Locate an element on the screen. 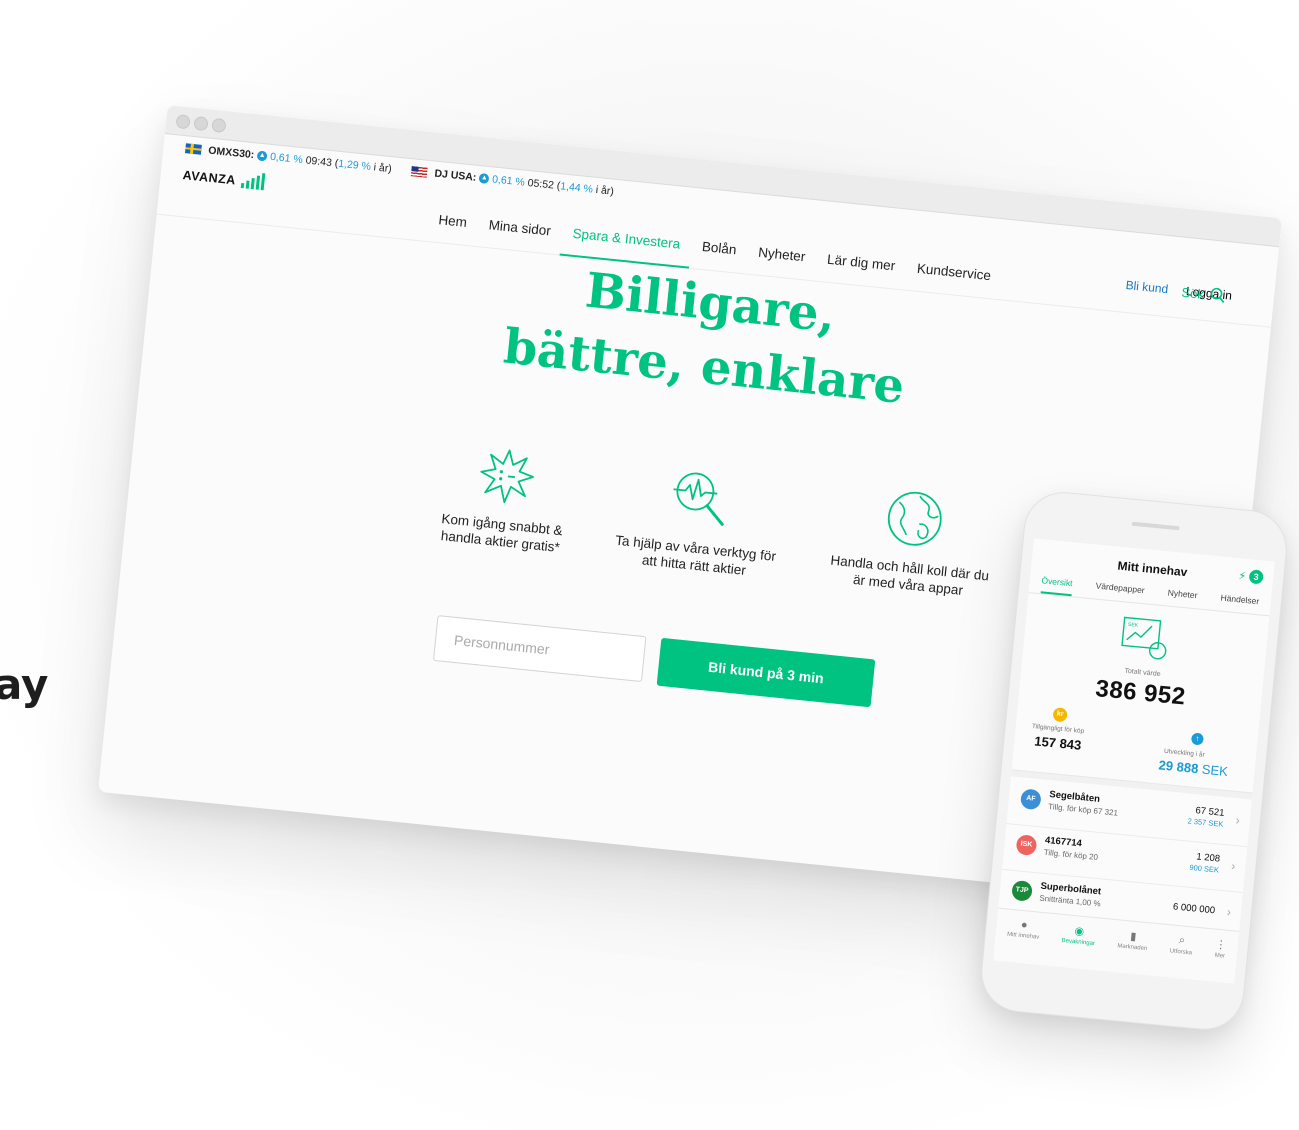  bottom-nav-mer: ⋮ Mer is located at coordinates (1220, 956).